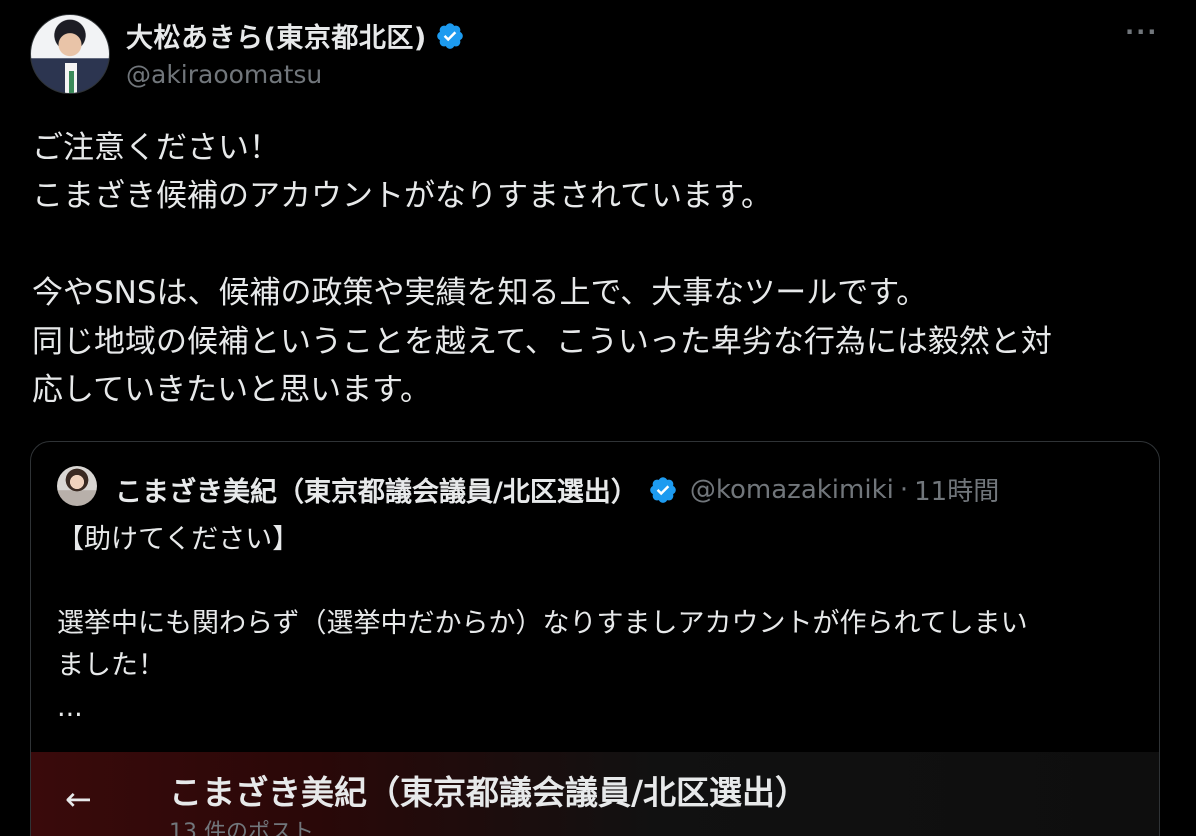 This screenshot has width=1196, height=836. Describe the element at coordinates (77, 486) in the screenshot. I see `quoted-author-avatar` at that location.